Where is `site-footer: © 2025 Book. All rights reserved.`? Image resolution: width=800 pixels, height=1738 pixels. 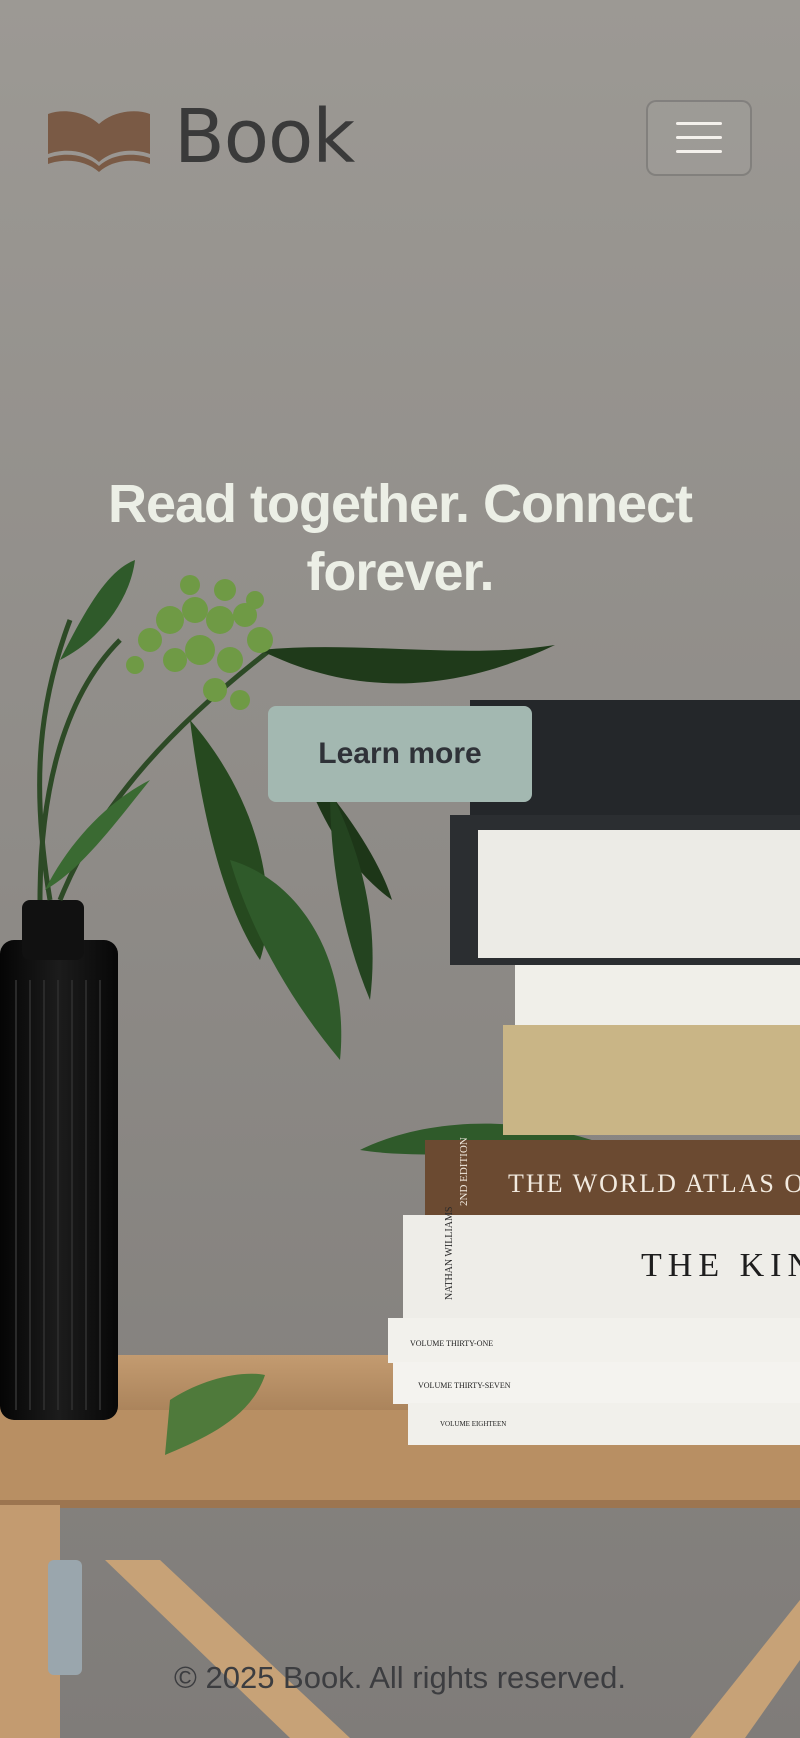
site-footer: © 2025 Book. All rights reserved. is located at coordinates (400, 1678).